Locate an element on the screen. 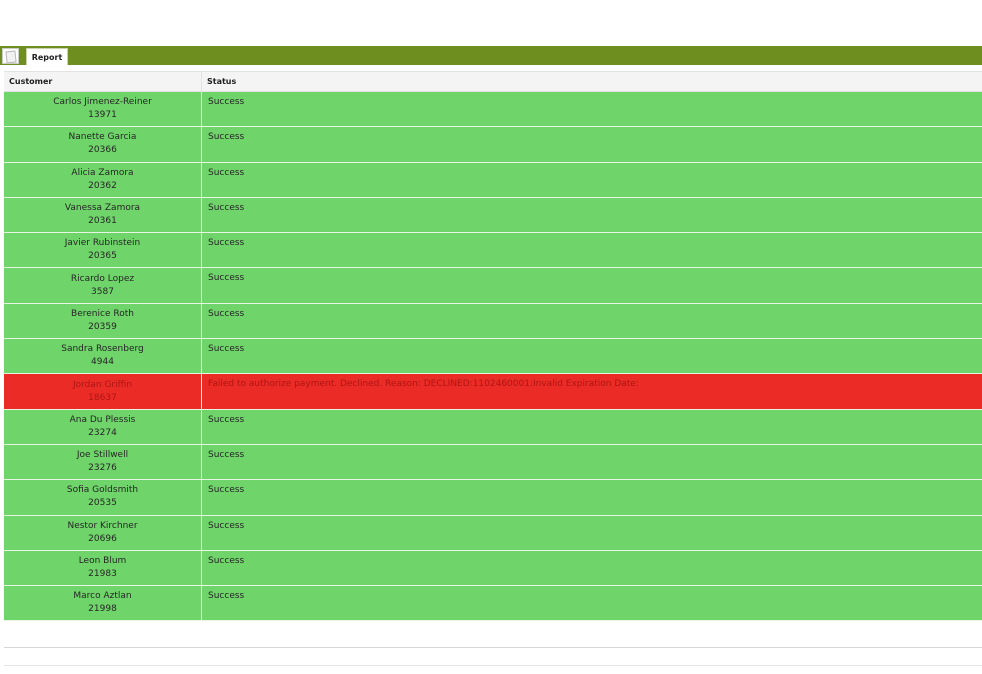 The width and height of the screenshot is (982, 674). customer-cell: Ricardo Lopez 3587 is located at coordinates (103, 285).